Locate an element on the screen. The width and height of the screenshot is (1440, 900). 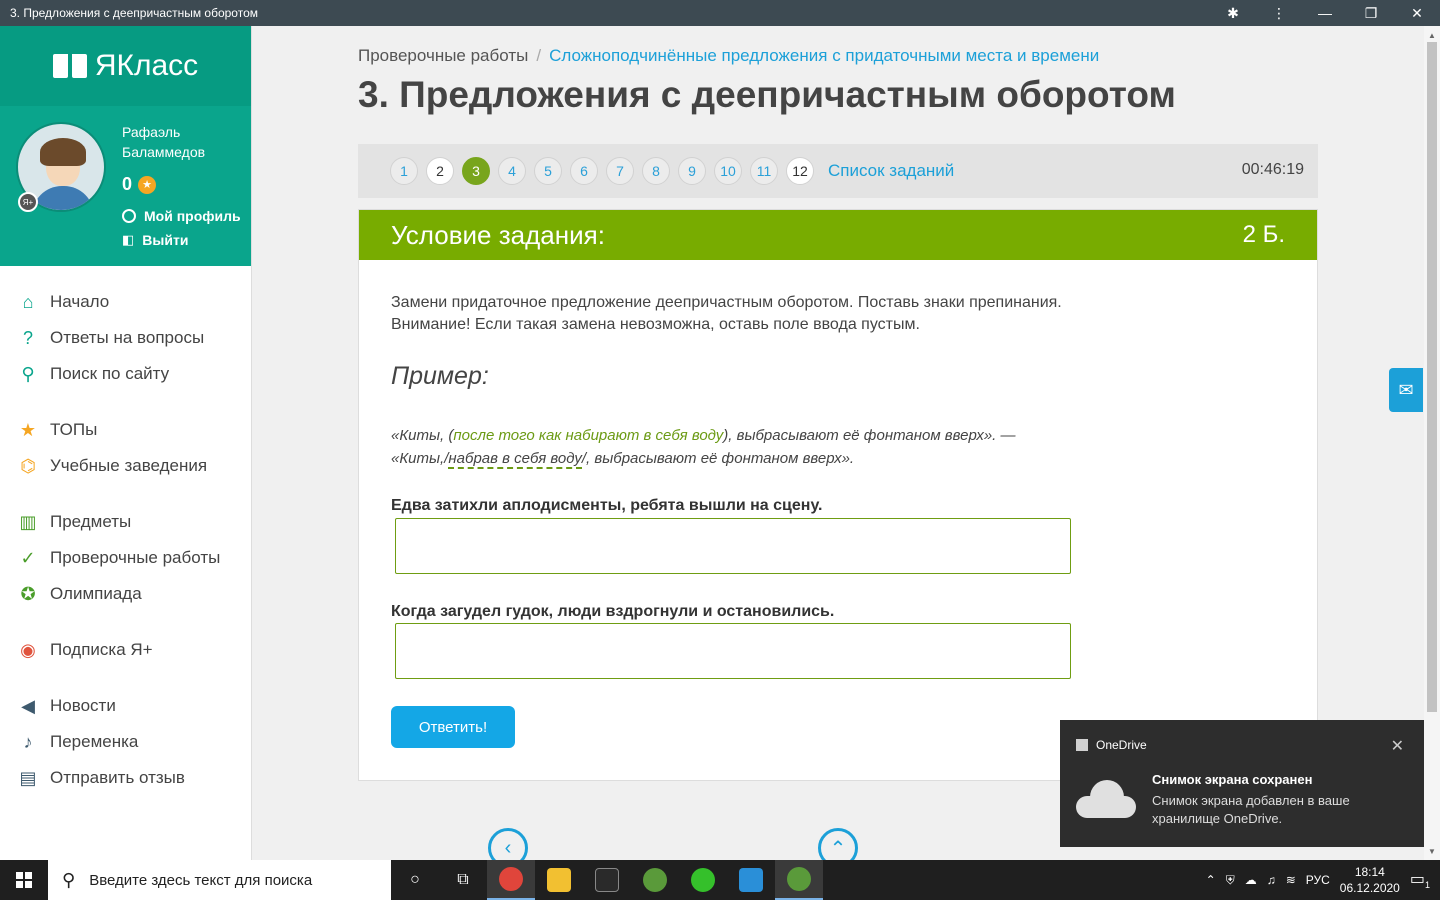
timer: 00:46:19 is located at coordinates (1272, 169).